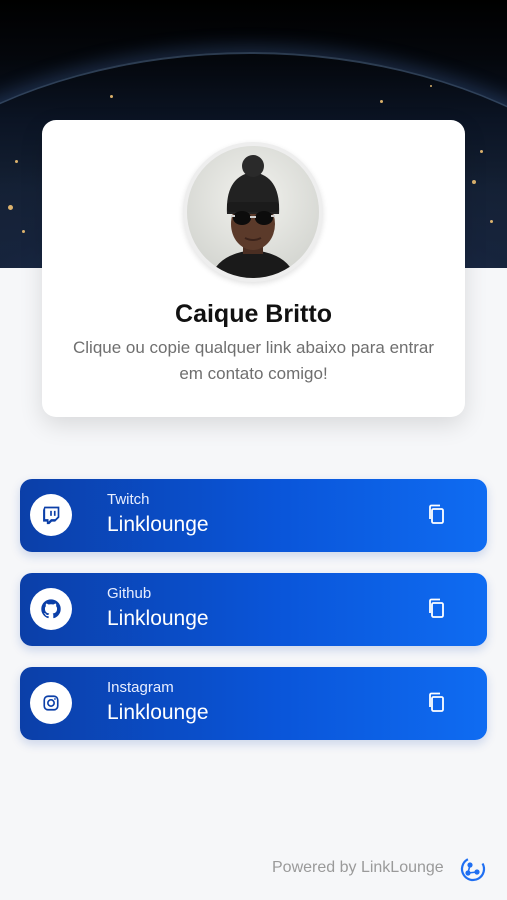 The width and height of the screenshot is (507, 900). Describe the element at coordinates (51, 515) in the screenshot. I see `twitch-icon` at that location.